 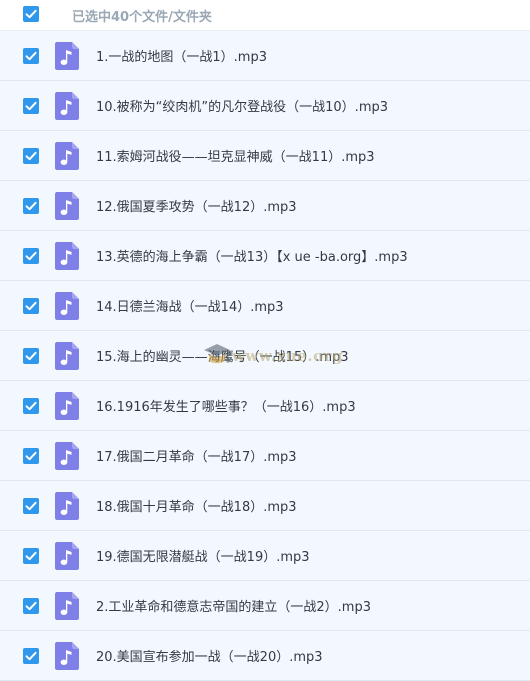 I want to click on file-row: 10.被称为“绞肉机”的凡尔登战役（一战10）.mp3, so click(x=265, y=106).